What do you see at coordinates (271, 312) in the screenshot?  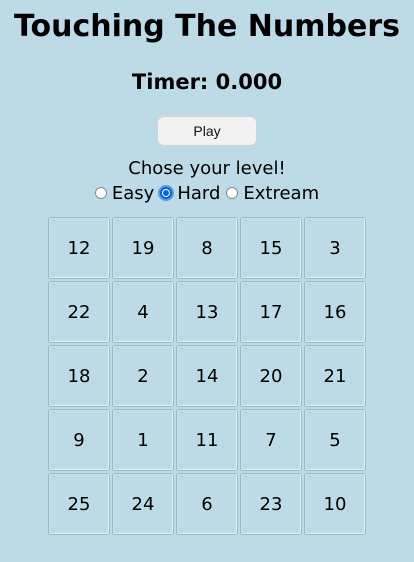 I see `number-cell: 17` at bounding box center [271, 312].